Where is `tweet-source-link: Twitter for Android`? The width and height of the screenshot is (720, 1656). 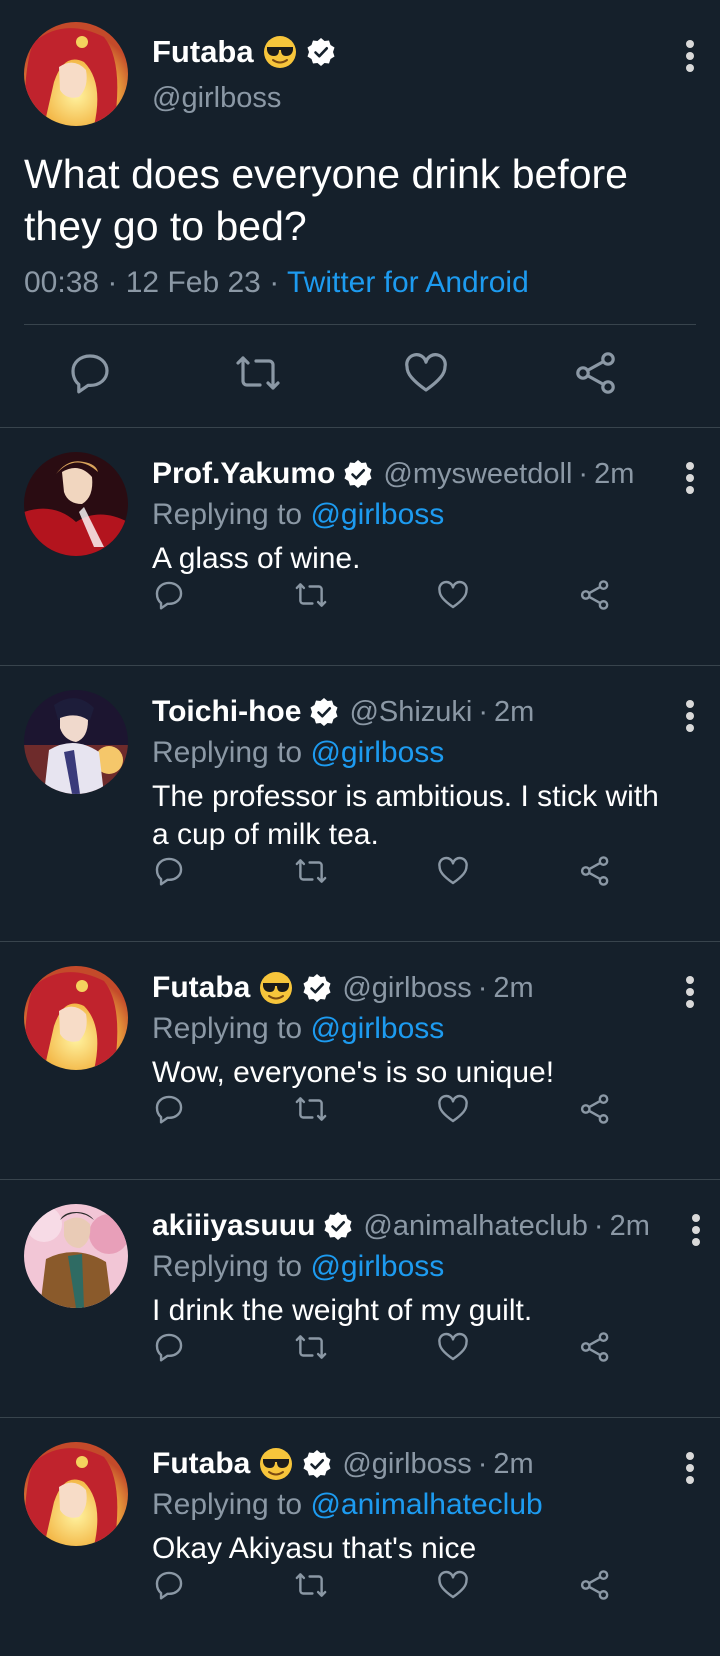
tweet-source-link: Twitter for Android is located at coordinates (408, 282).